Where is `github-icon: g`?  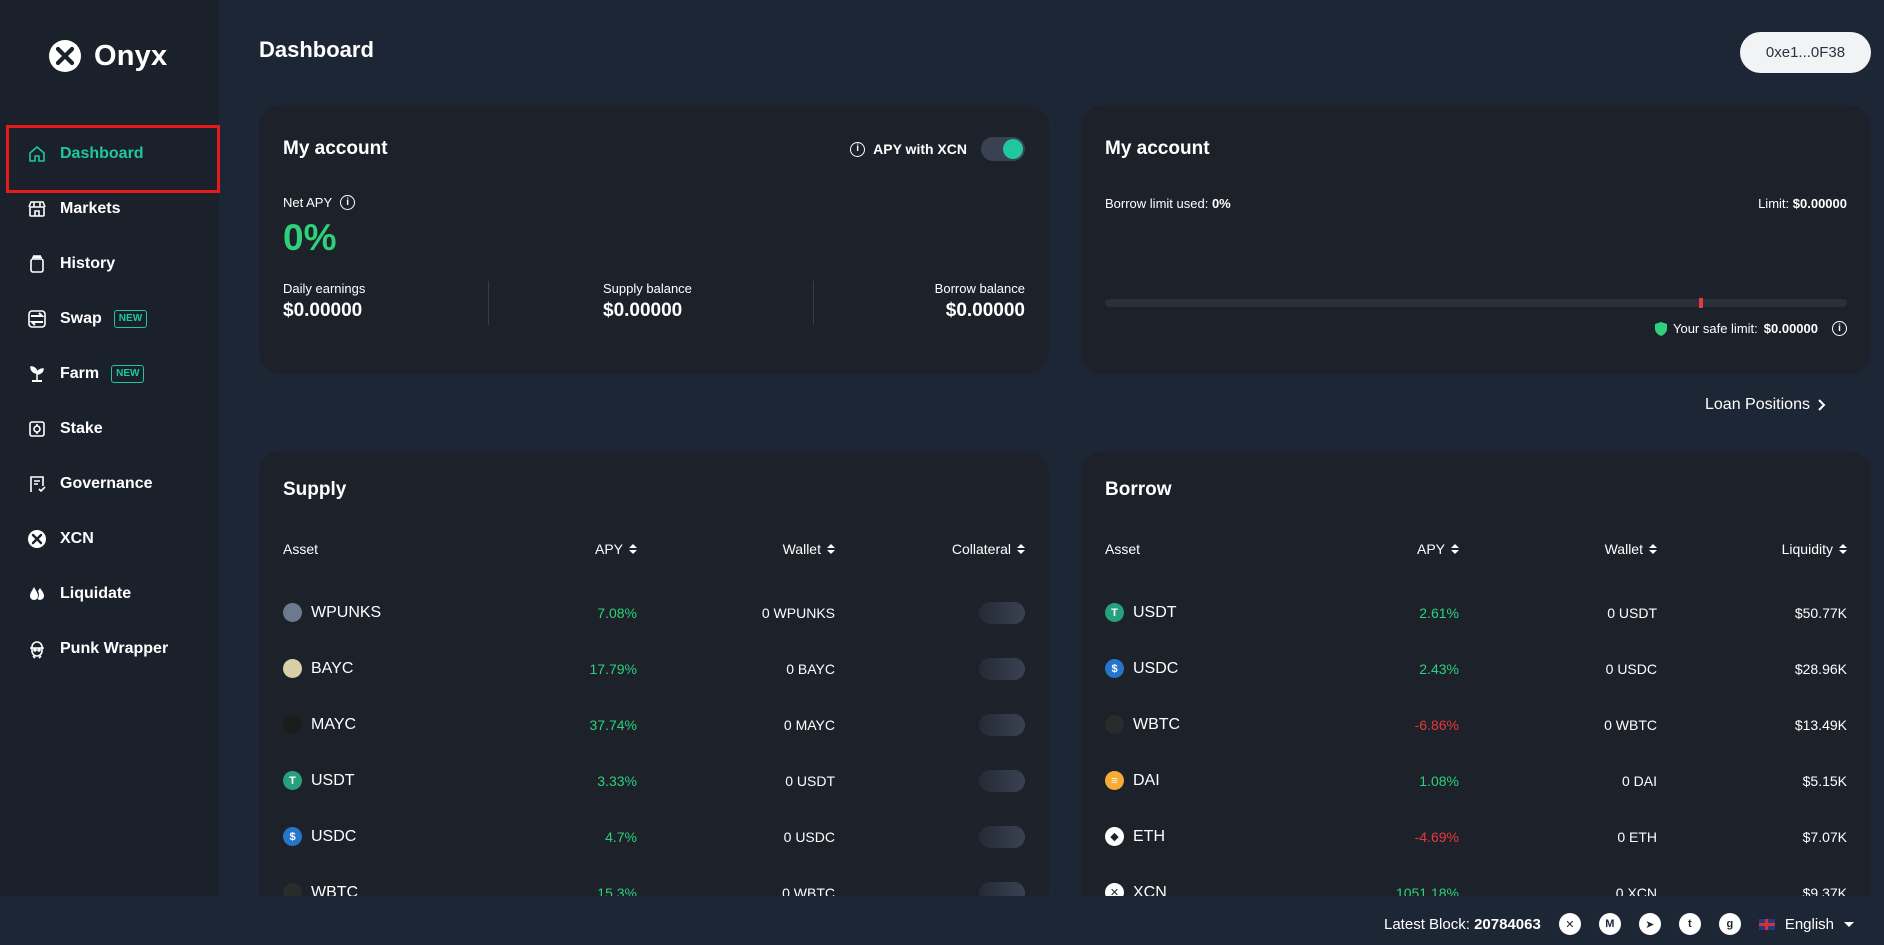
github-icon: g is located at coordinates (1729, 924).